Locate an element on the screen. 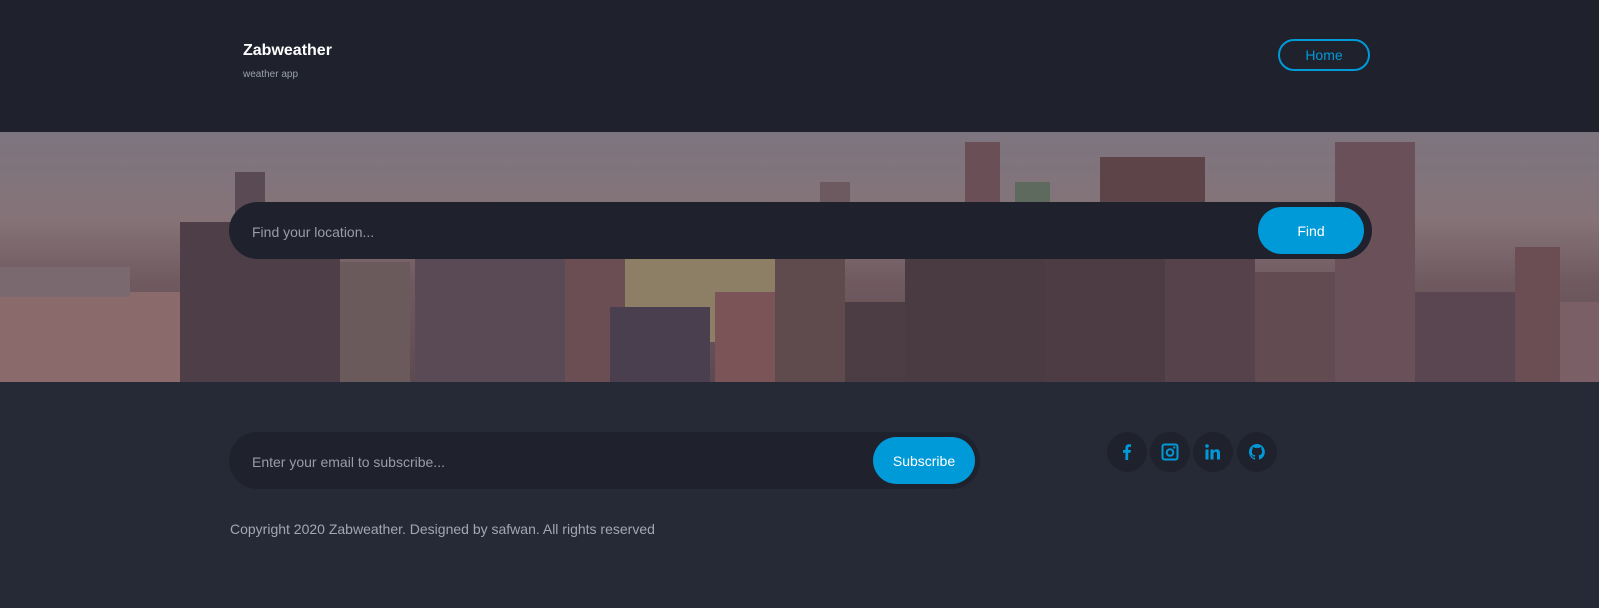 This screenshot has height=608, width=1599. instagram-link is located at coordinates (1170, 452).